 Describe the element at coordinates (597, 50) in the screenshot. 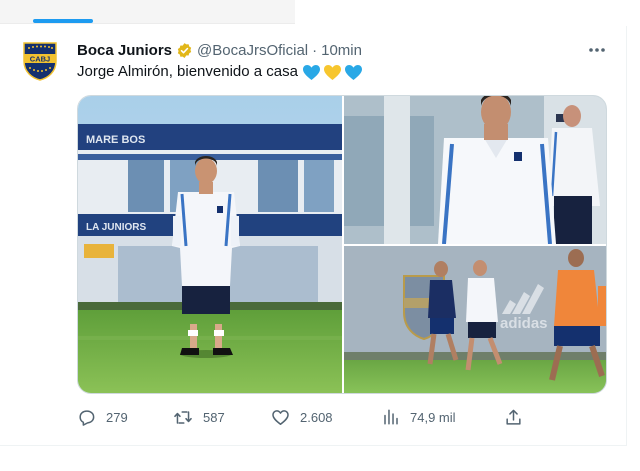

I see `more-dots-icon` at that location.